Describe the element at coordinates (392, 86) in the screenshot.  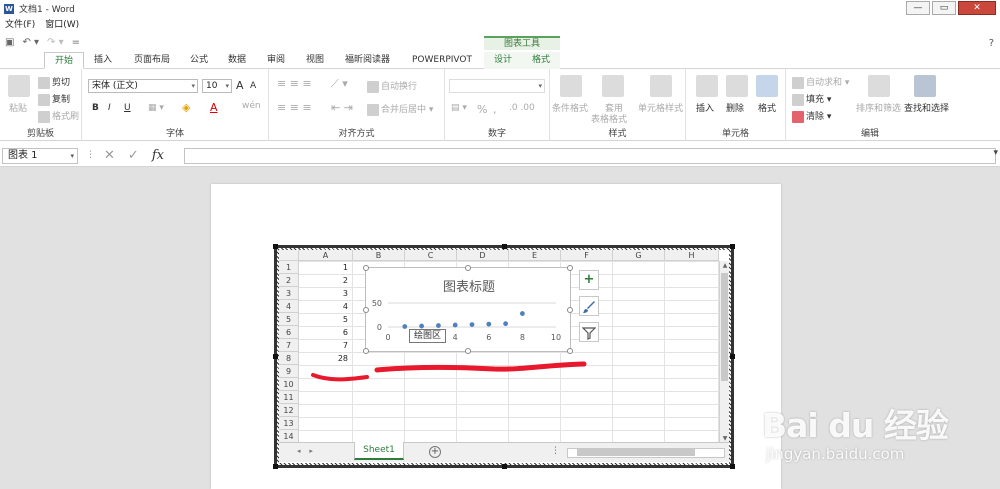
I see `wrap-text-button: 自动换行` at that location.